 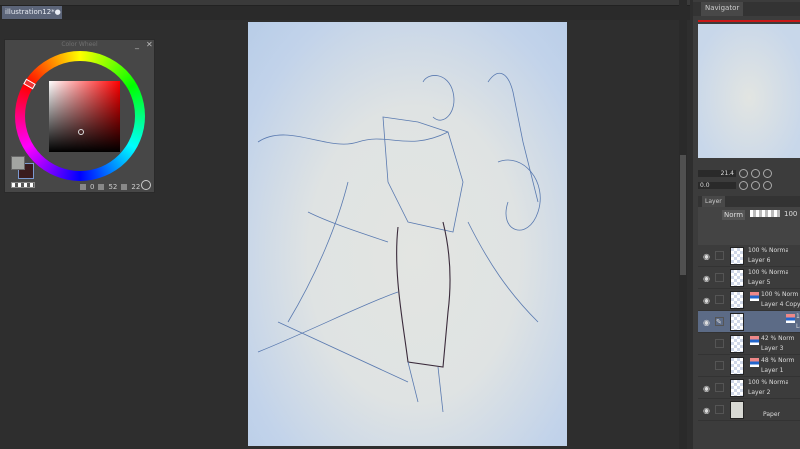 What do you see at coordinates (749, 322) in the screenshot?
I see `layer-row: ◉ ✎ 10( Lay` at bounding box center [749, 322].